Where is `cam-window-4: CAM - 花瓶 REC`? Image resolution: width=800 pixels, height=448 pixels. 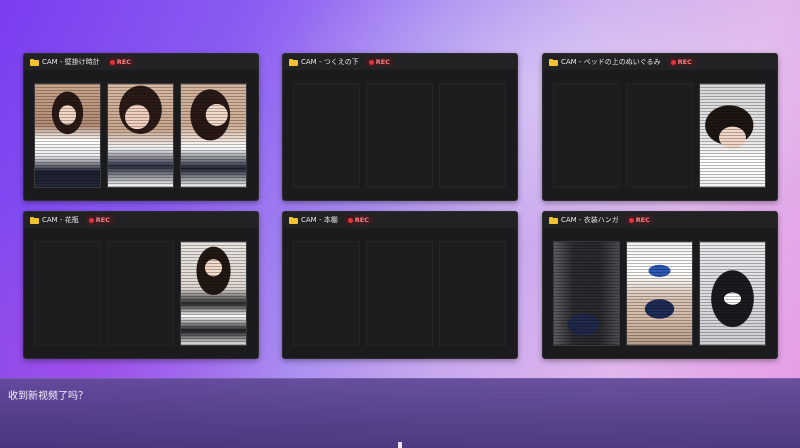 cam-window-4: CAM - 花瓶 REC is located at coordinates (141, 285).